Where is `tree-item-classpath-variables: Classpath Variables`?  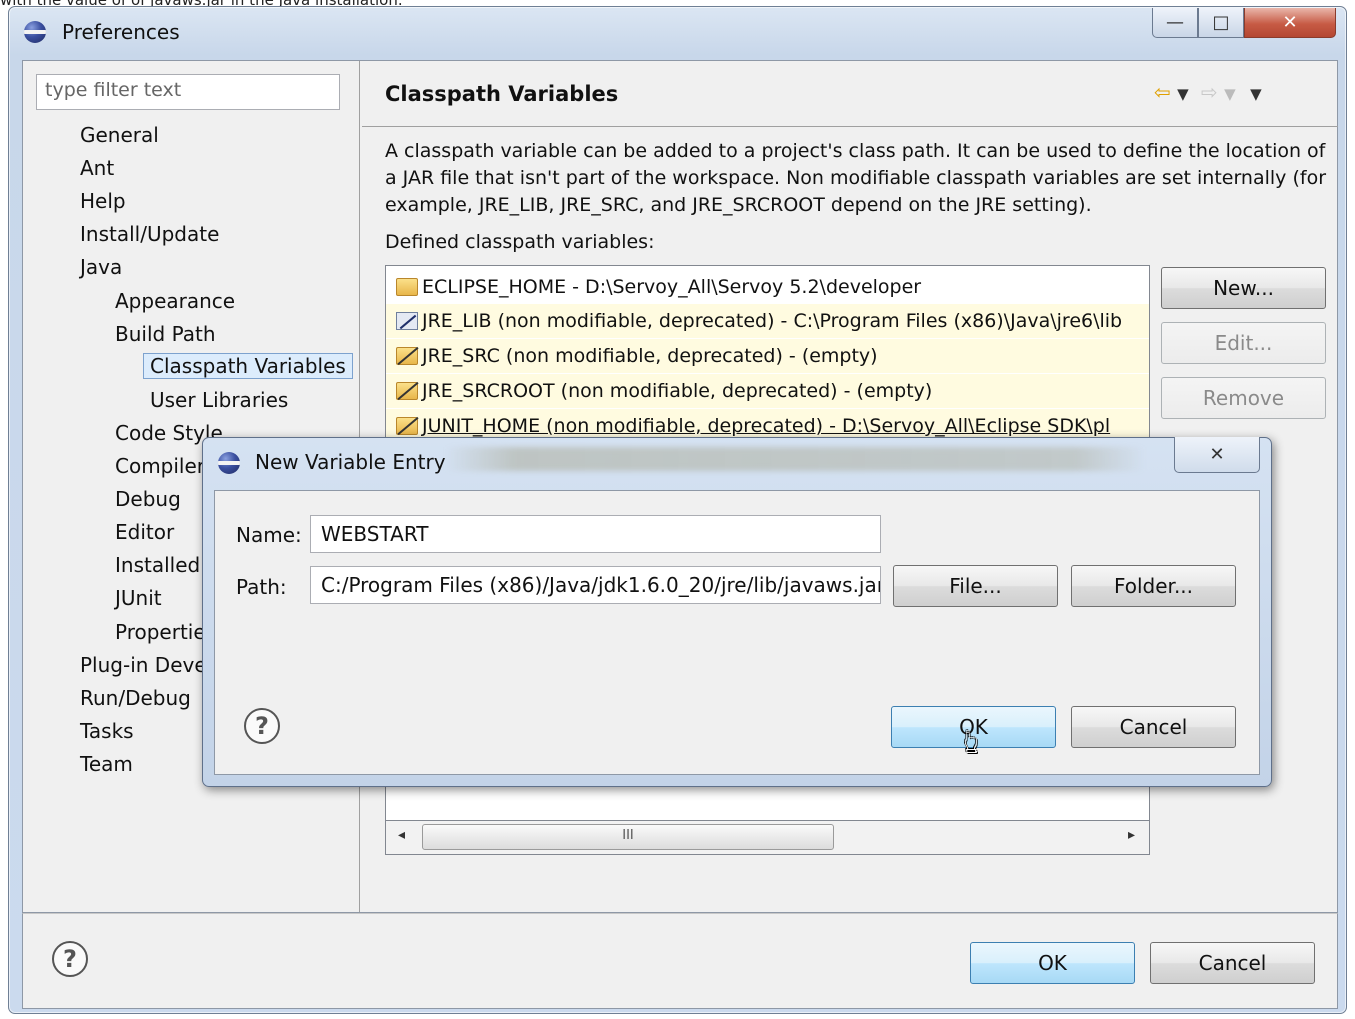
tree-item-classpath-variables: Classpath Variables is located at coordinates (248, 366).